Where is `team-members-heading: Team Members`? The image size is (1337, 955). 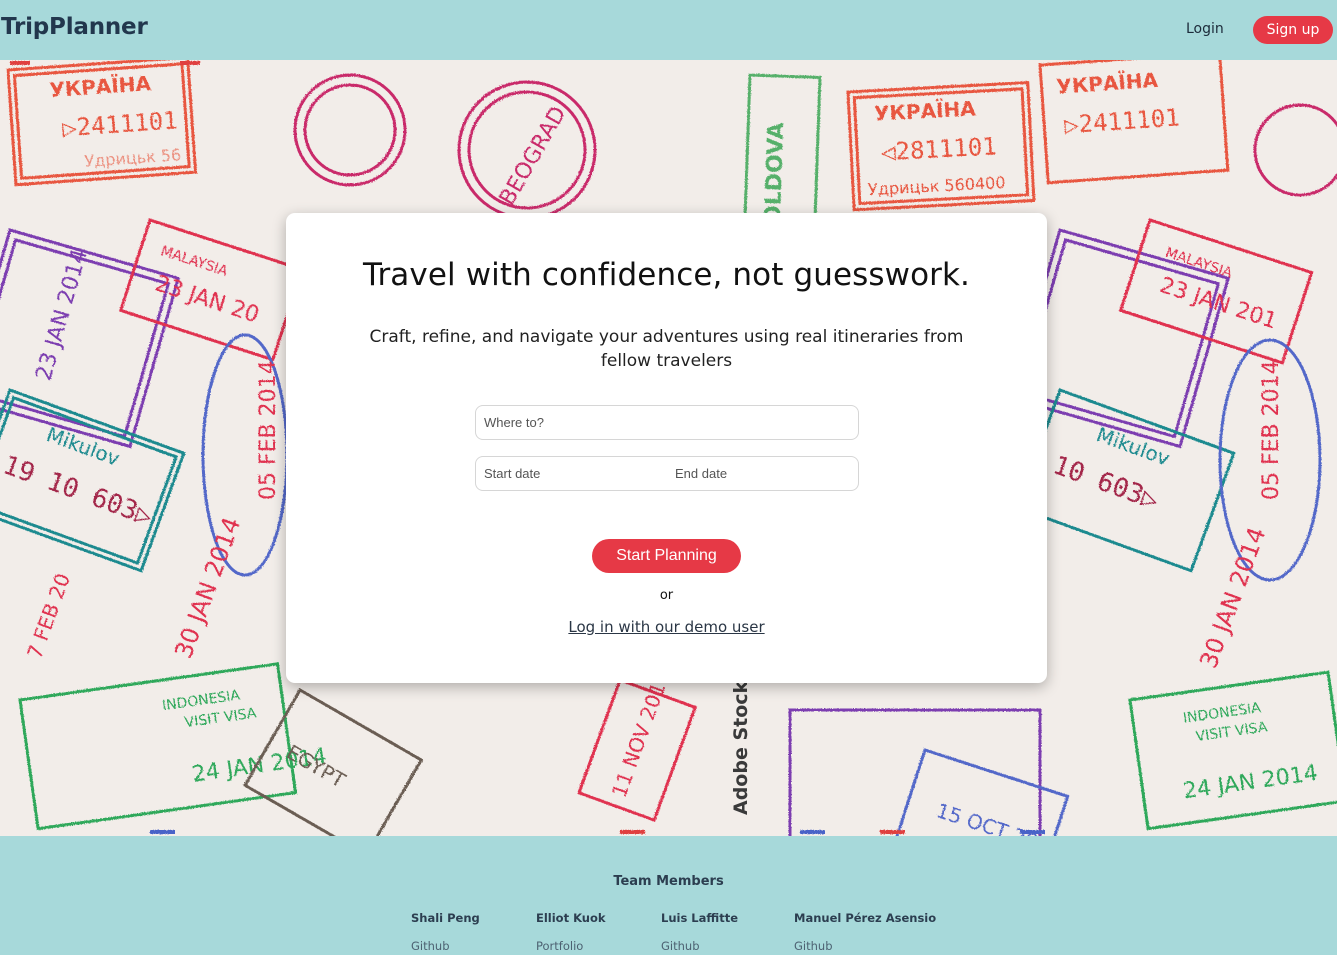
team-members-heading: Team Members is located at coordinates (668, 881).